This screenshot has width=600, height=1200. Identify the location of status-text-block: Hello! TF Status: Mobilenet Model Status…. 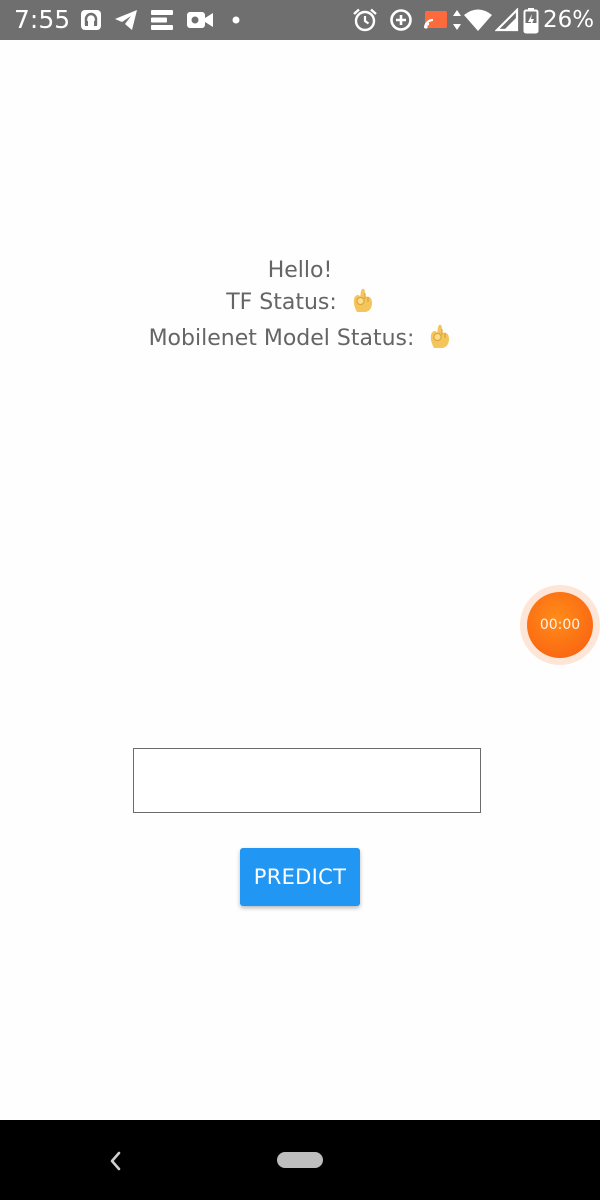
(300, 307).